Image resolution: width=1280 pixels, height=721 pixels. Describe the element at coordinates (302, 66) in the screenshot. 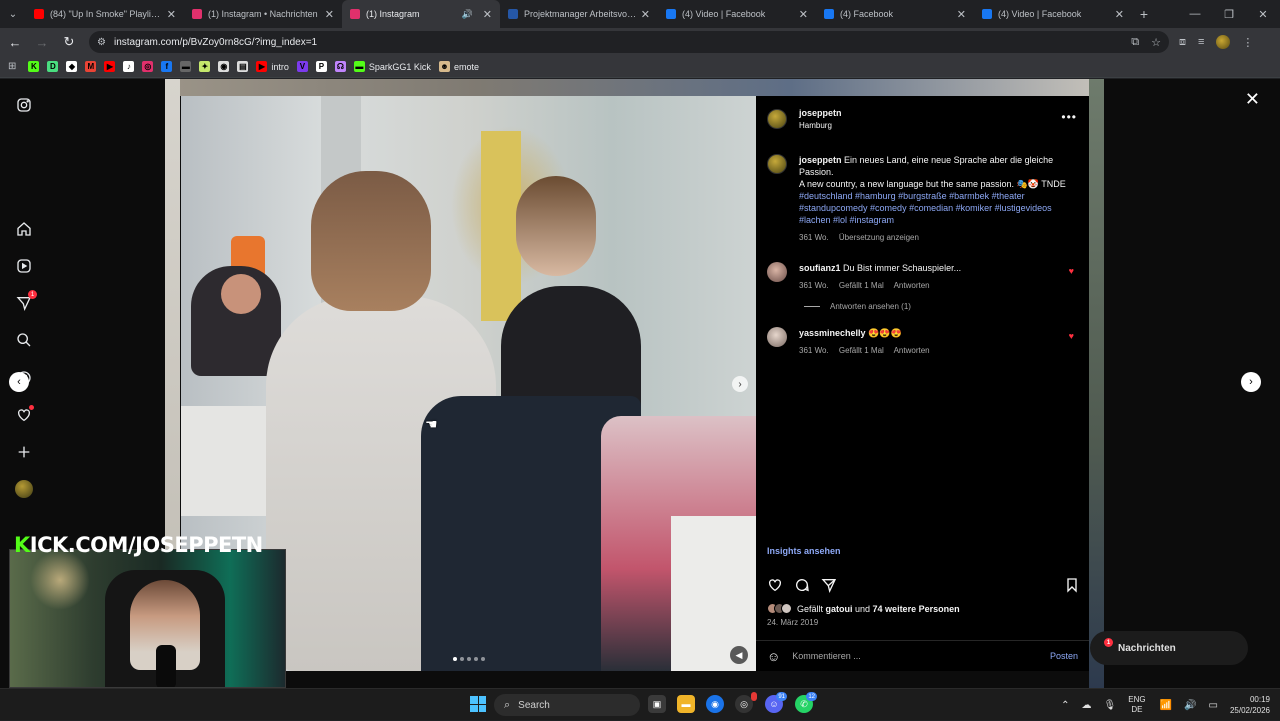

I see `bookmark-item: V` at that location.